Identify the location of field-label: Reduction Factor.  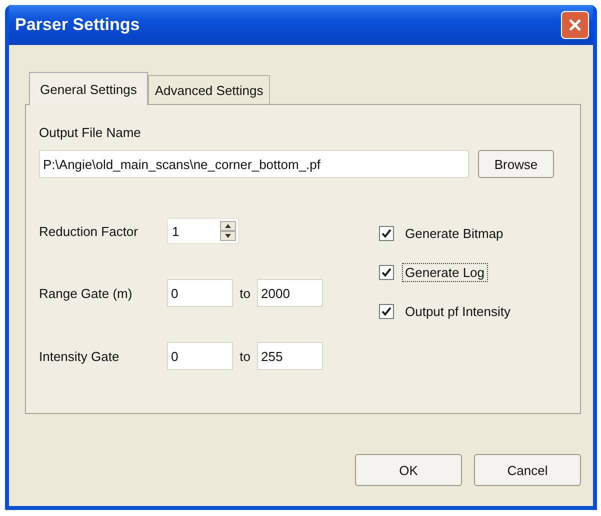
(89, 231).